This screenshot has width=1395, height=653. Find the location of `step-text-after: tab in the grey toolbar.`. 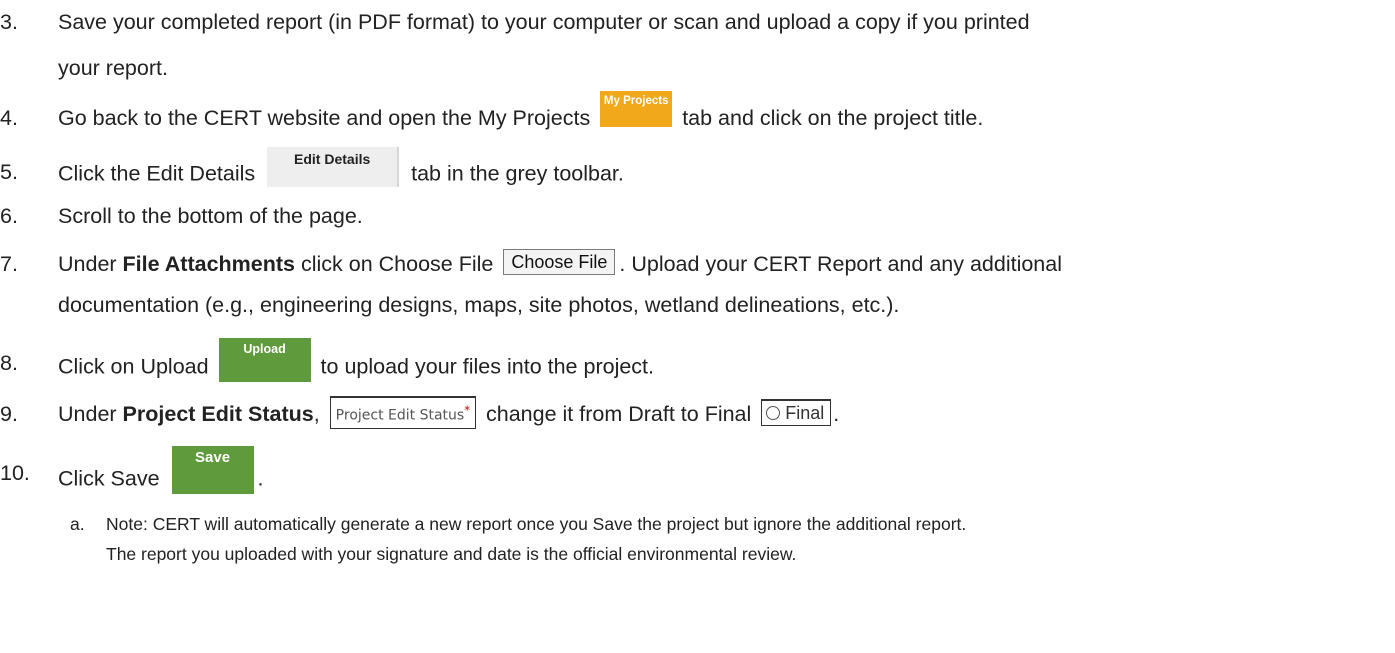

step-text-after: tab in the grey toolbar. is located at coordinates (517, 173).